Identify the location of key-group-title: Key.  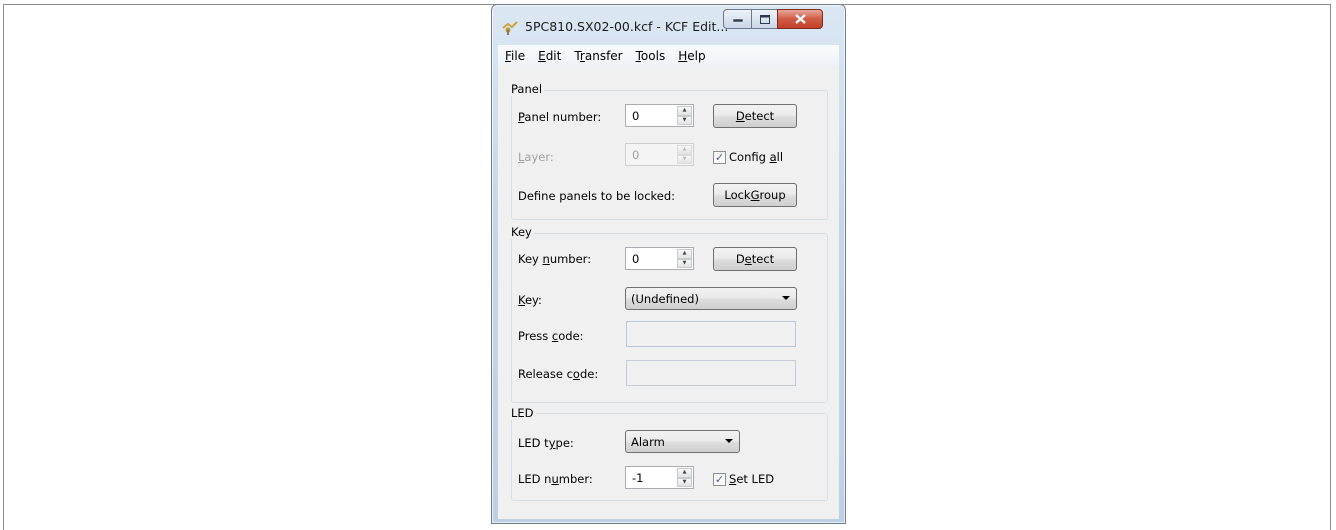
(522, 232).